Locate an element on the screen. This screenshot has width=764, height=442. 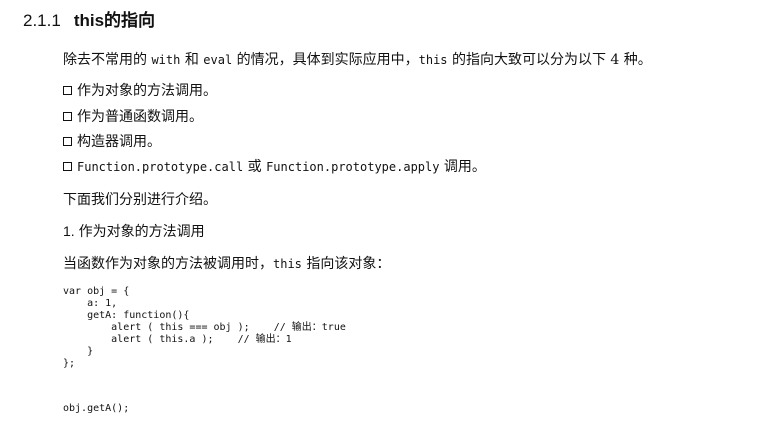
code-line: alert ( this === obj ); // 输出：true is located at coordinates (204, 327).